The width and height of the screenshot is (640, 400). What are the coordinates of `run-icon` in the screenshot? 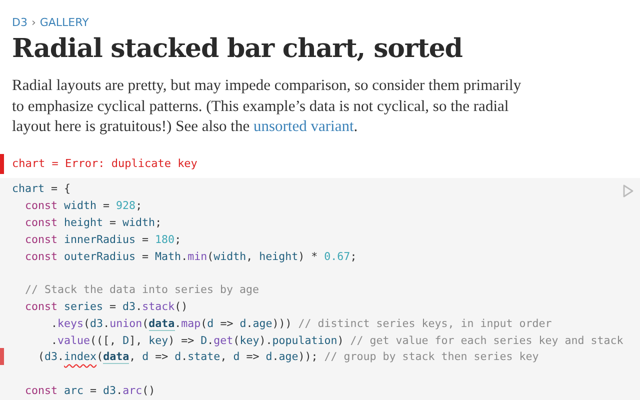 It's located at (628, 191).